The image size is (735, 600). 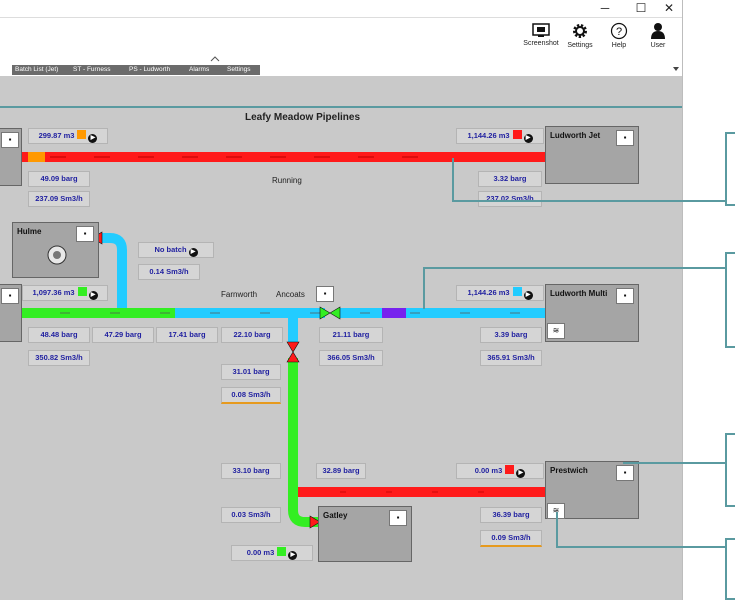 What do you see at coordinates (251, 471) in the screenshot?
I see `gatley-in-pressure: 33.10 barg` at bounding box center [251, 471].